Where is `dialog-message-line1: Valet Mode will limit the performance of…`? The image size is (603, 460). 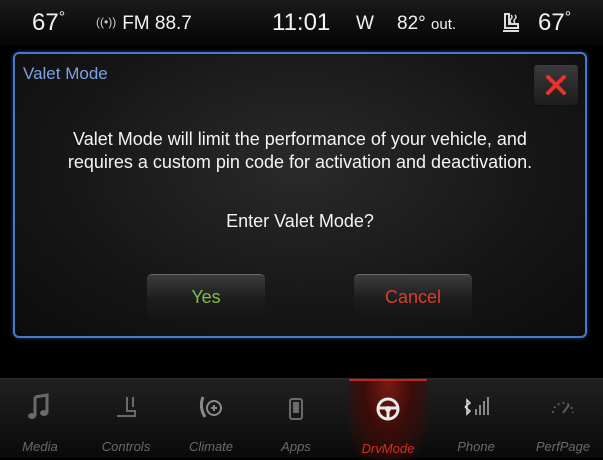 dialog-message-line1: Valet Mode will limit the performance of… is located at coordinates (300, 139).